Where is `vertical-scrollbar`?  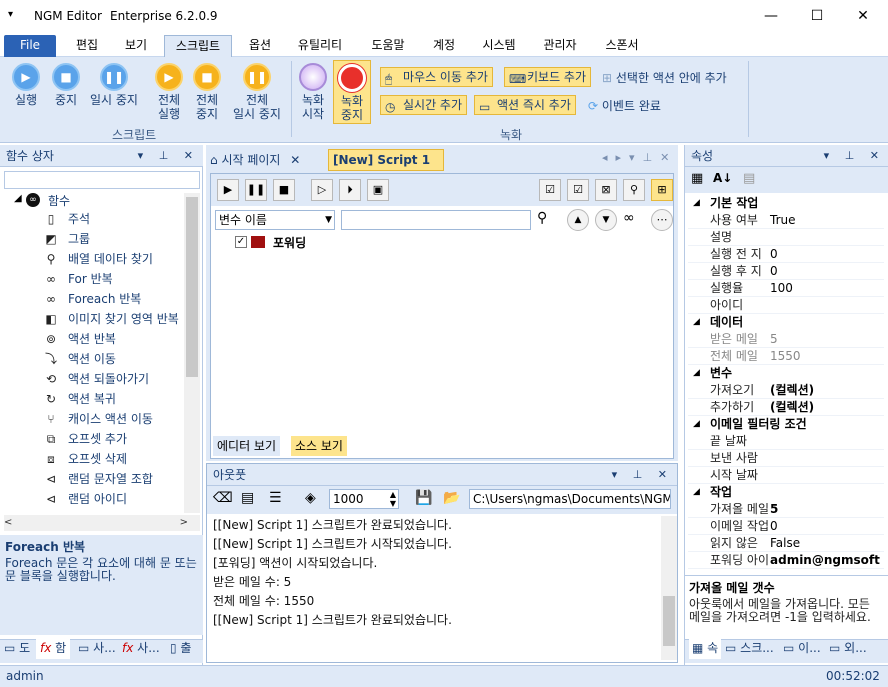
vertical-scrollbar is located at coordinates (192, 353).